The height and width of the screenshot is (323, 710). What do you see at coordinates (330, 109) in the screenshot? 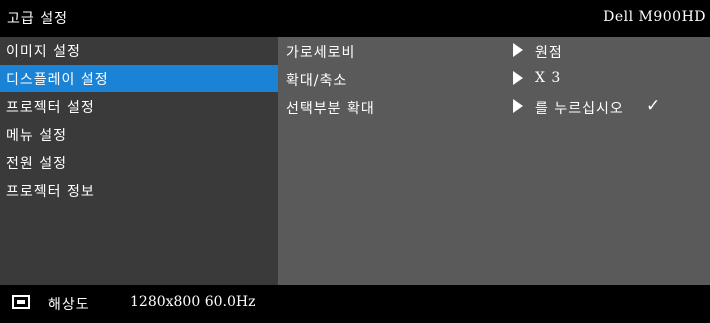
I see `zoom-navigation-label: 선택부분 확대` at bounding box center [330, 109].